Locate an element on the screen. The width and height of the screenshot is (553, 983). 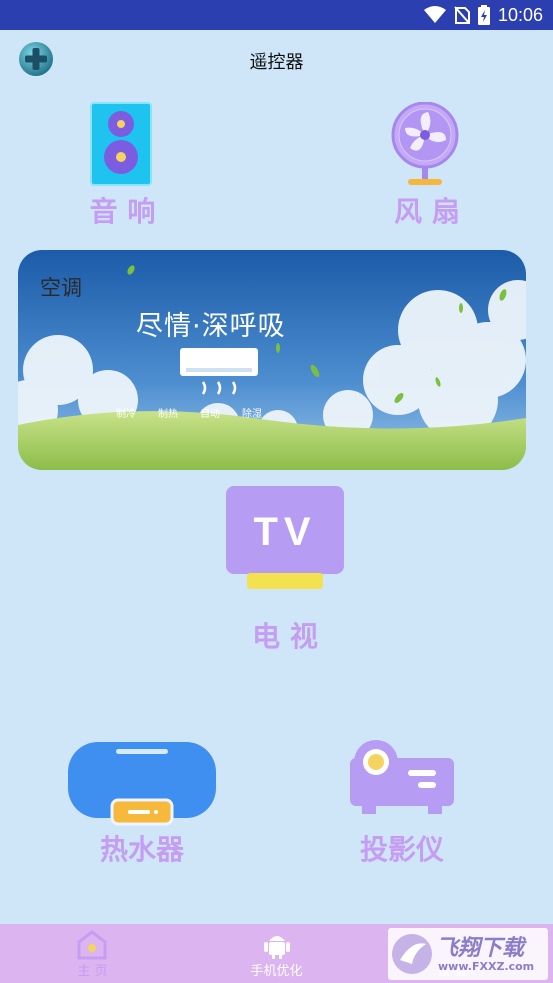
watermark-bird-icon is located at coordinates (412, 954).